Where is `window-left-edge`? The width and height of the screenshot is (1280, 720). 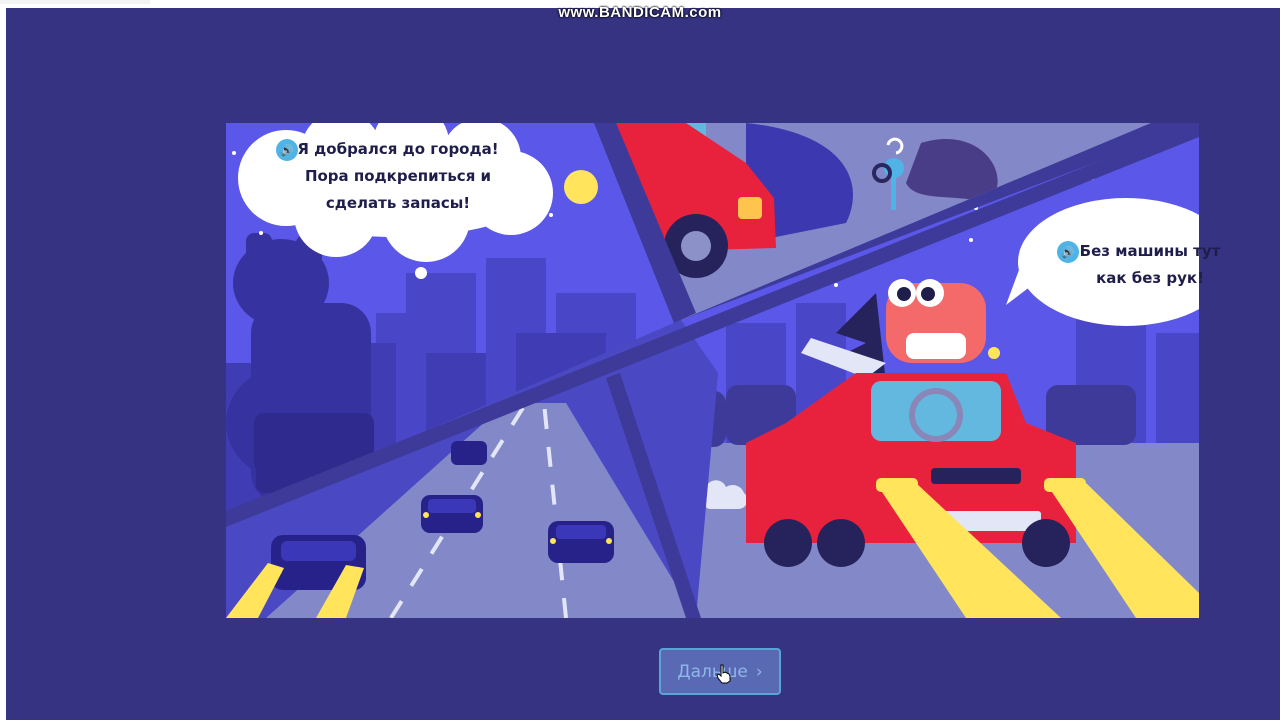
window-left-edge is located at coordinates (3, 364).